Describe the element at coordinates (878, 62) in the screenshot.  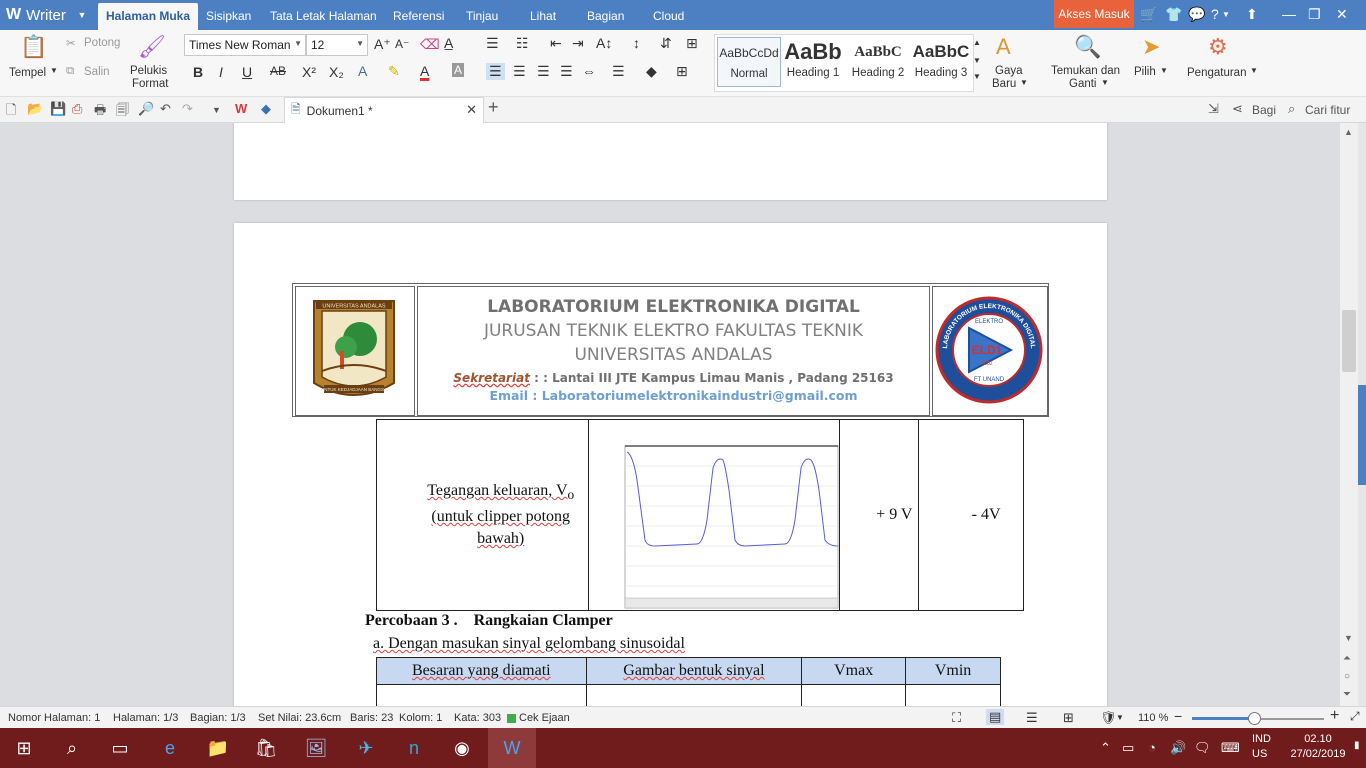
I see `style-heading-2: AaBbC Heading 2` at that location.